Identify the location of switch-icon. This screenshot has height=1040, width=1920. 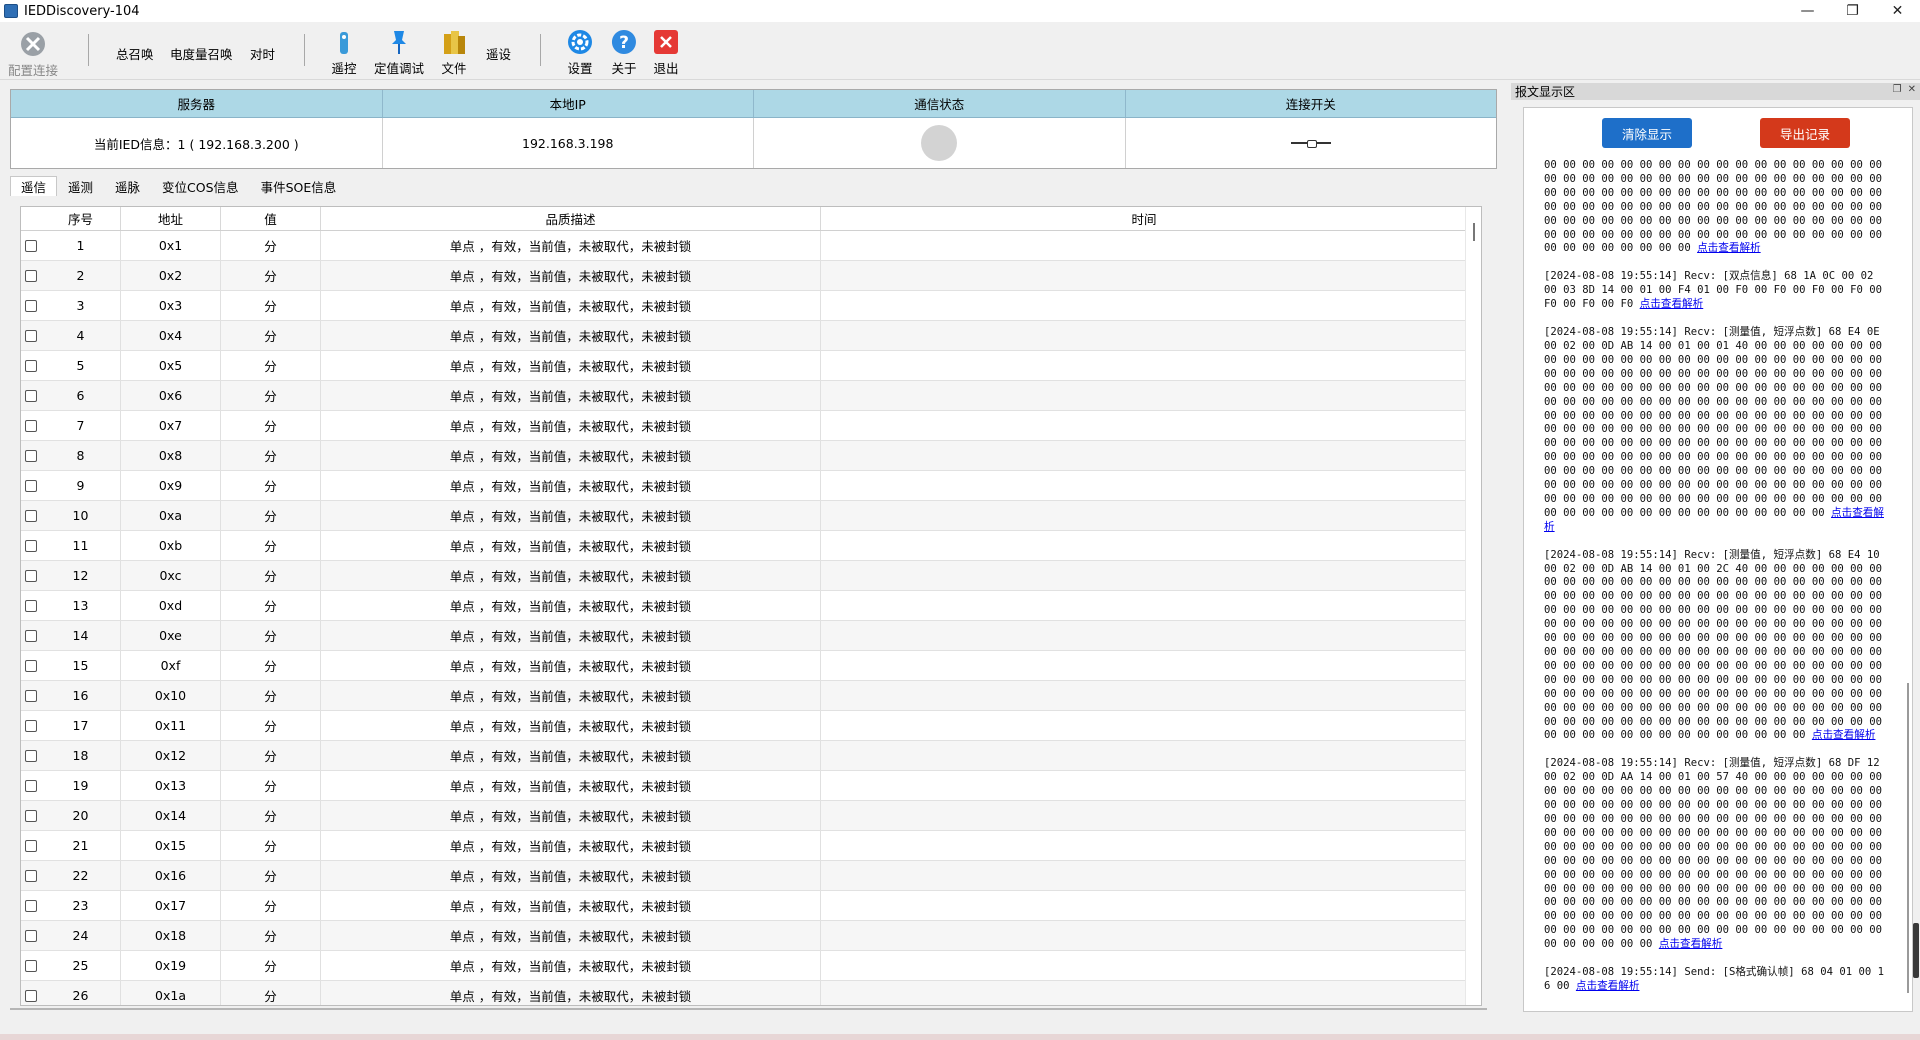
(1310, 144).